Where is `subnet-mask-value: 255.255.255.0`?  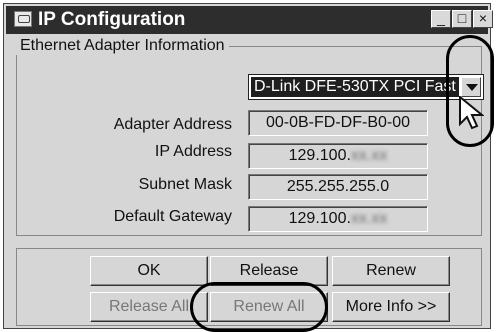
subnet-mask-value: 255.255.255.0 is located at coordinates (338, 187).